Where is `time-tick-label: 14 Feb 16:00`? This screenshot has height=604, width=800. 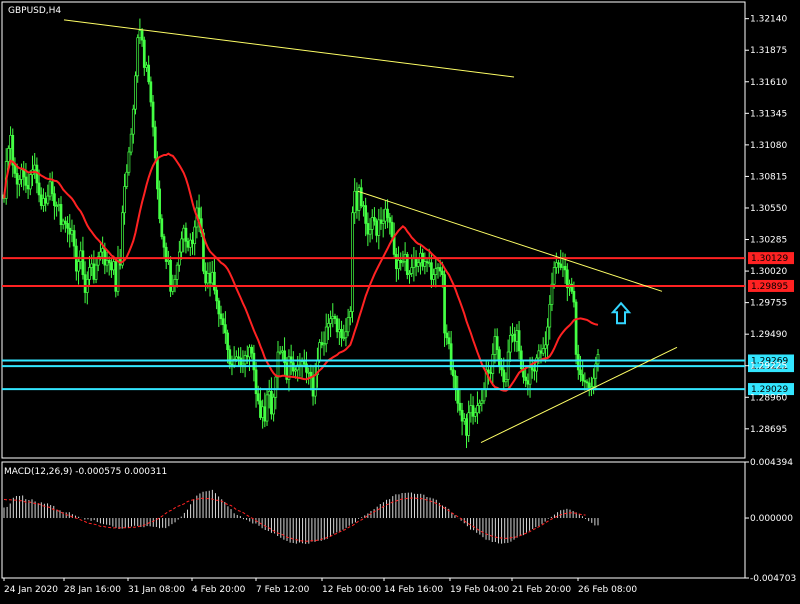 time-tick-label: 14 Feb 16:00 is located at coordinates (413, 590).